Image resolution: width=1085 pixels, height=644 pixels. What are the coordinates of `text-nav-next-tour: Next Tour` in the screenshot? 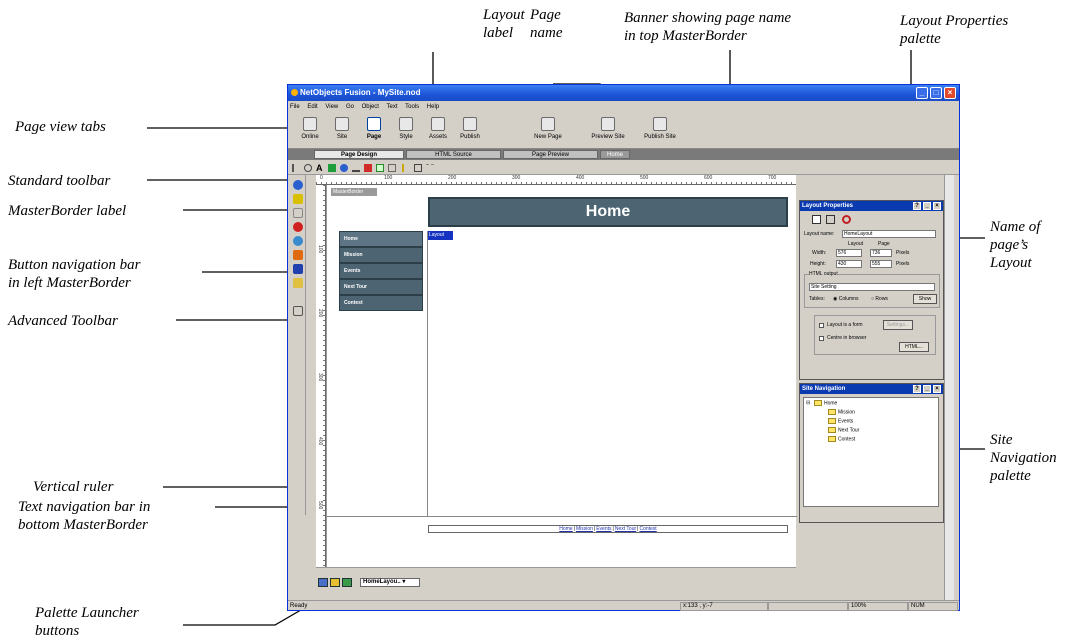 It's located at (625, 529).